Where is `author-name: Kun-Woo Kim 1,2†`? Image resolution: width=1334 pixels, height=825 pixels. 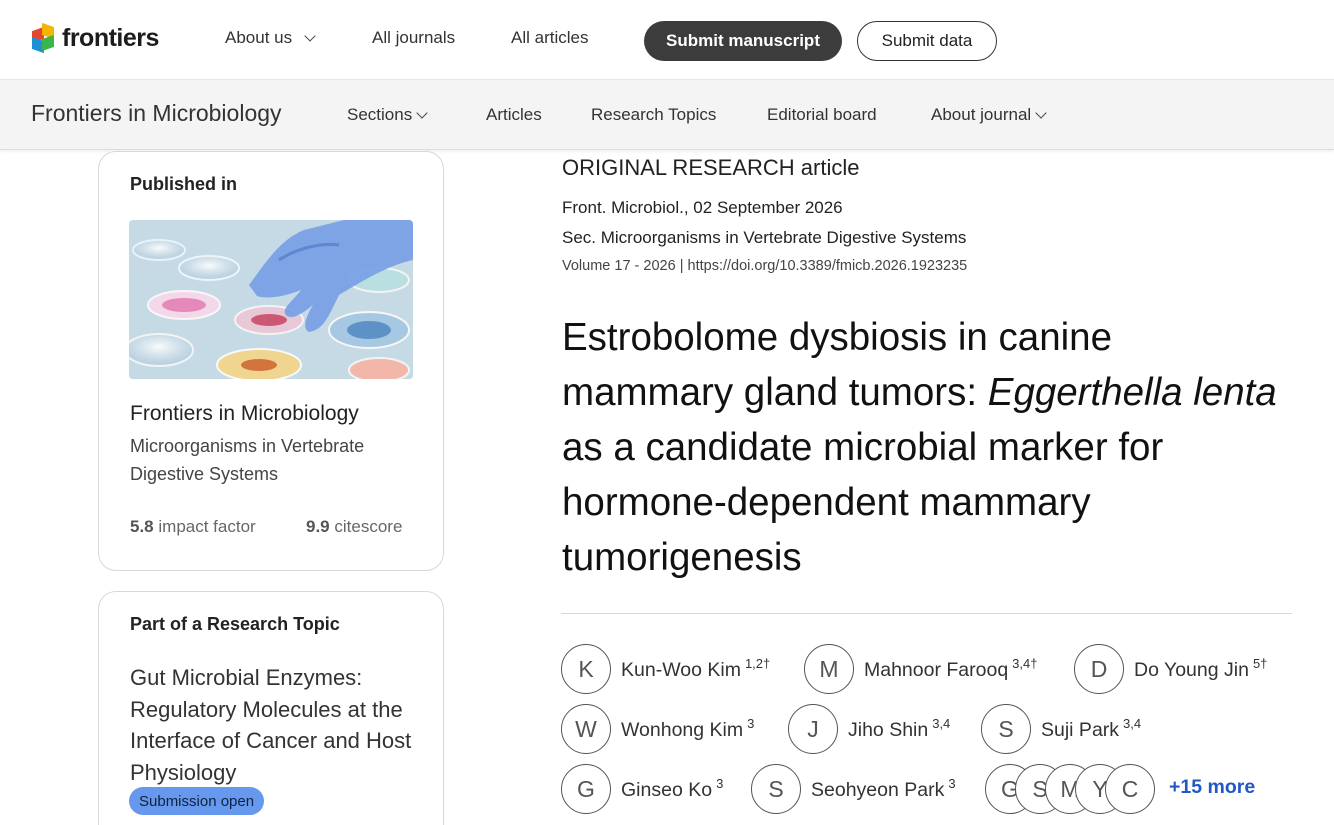
author-name: Kun-Woo Kim 1,2† is located at coordinates (696, 668).